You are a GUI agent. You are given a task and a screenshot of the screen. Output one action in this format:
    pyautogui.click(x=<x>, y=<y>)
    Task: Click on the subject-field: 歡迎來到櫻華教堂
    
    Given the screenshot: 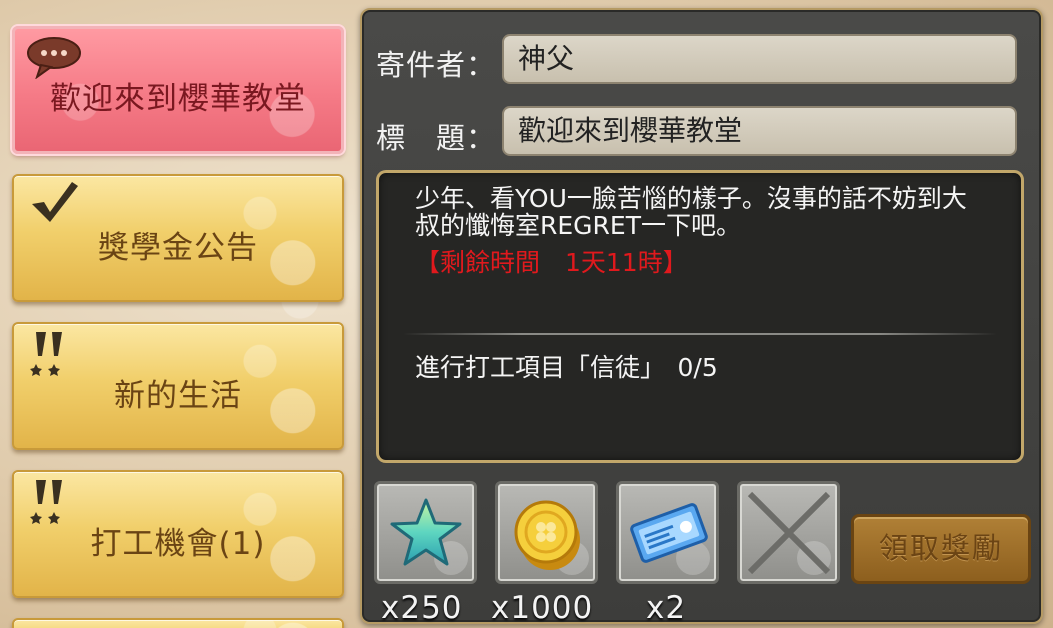 What is the action you would take?
    pyautogui.click(x=759, y=131)
    